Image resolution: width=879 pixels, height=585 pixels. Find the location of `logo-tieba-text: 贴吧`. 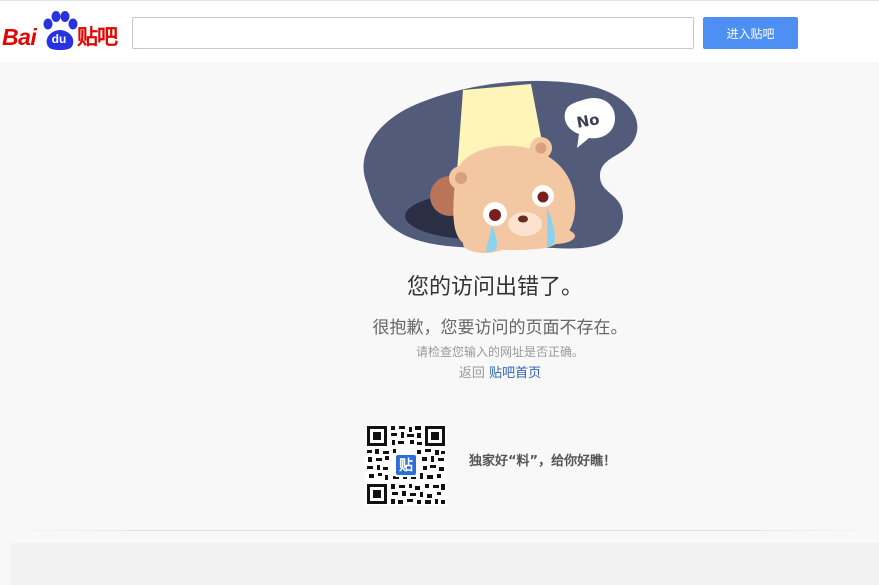

logo-tieba-text: 贴吧 is located at coordinates (97, 37).